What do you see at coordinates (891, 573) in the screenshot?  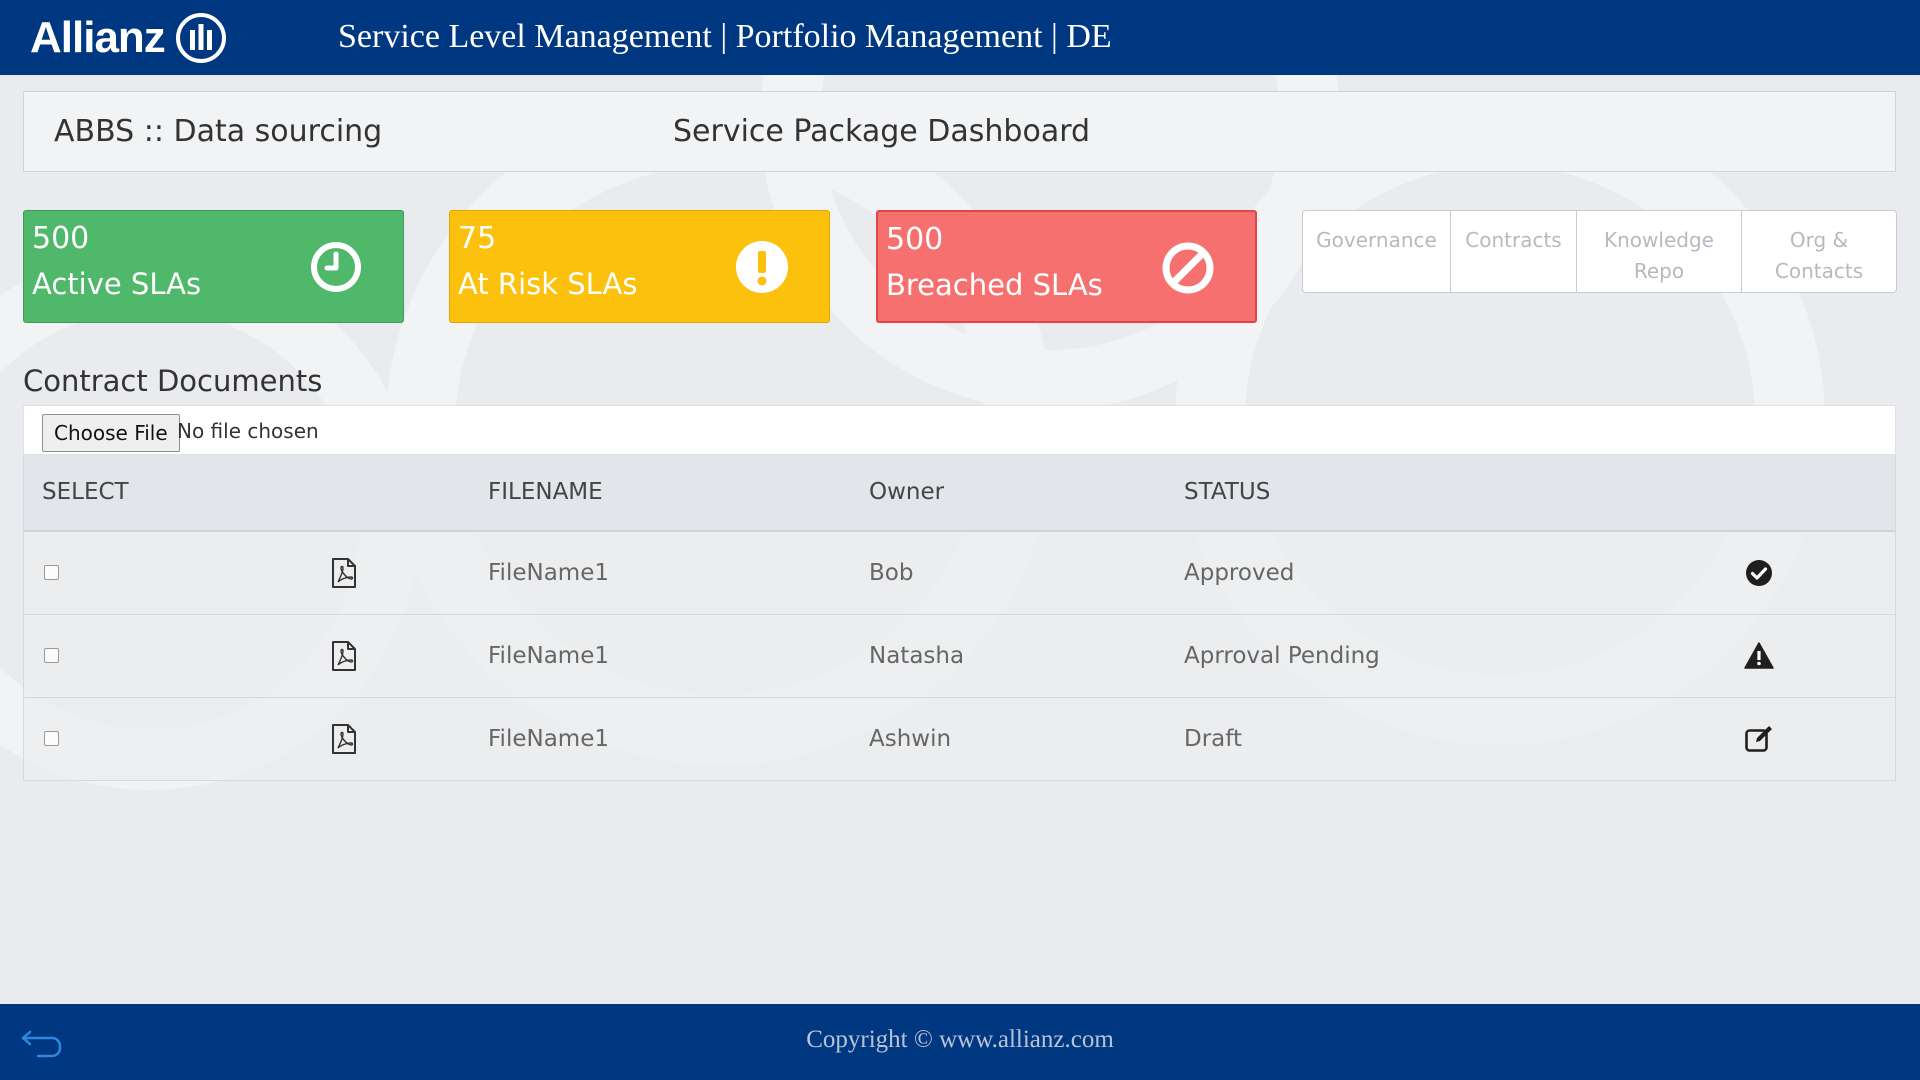 I see `cell-owner: Bob` at bounding box center [891, 573].